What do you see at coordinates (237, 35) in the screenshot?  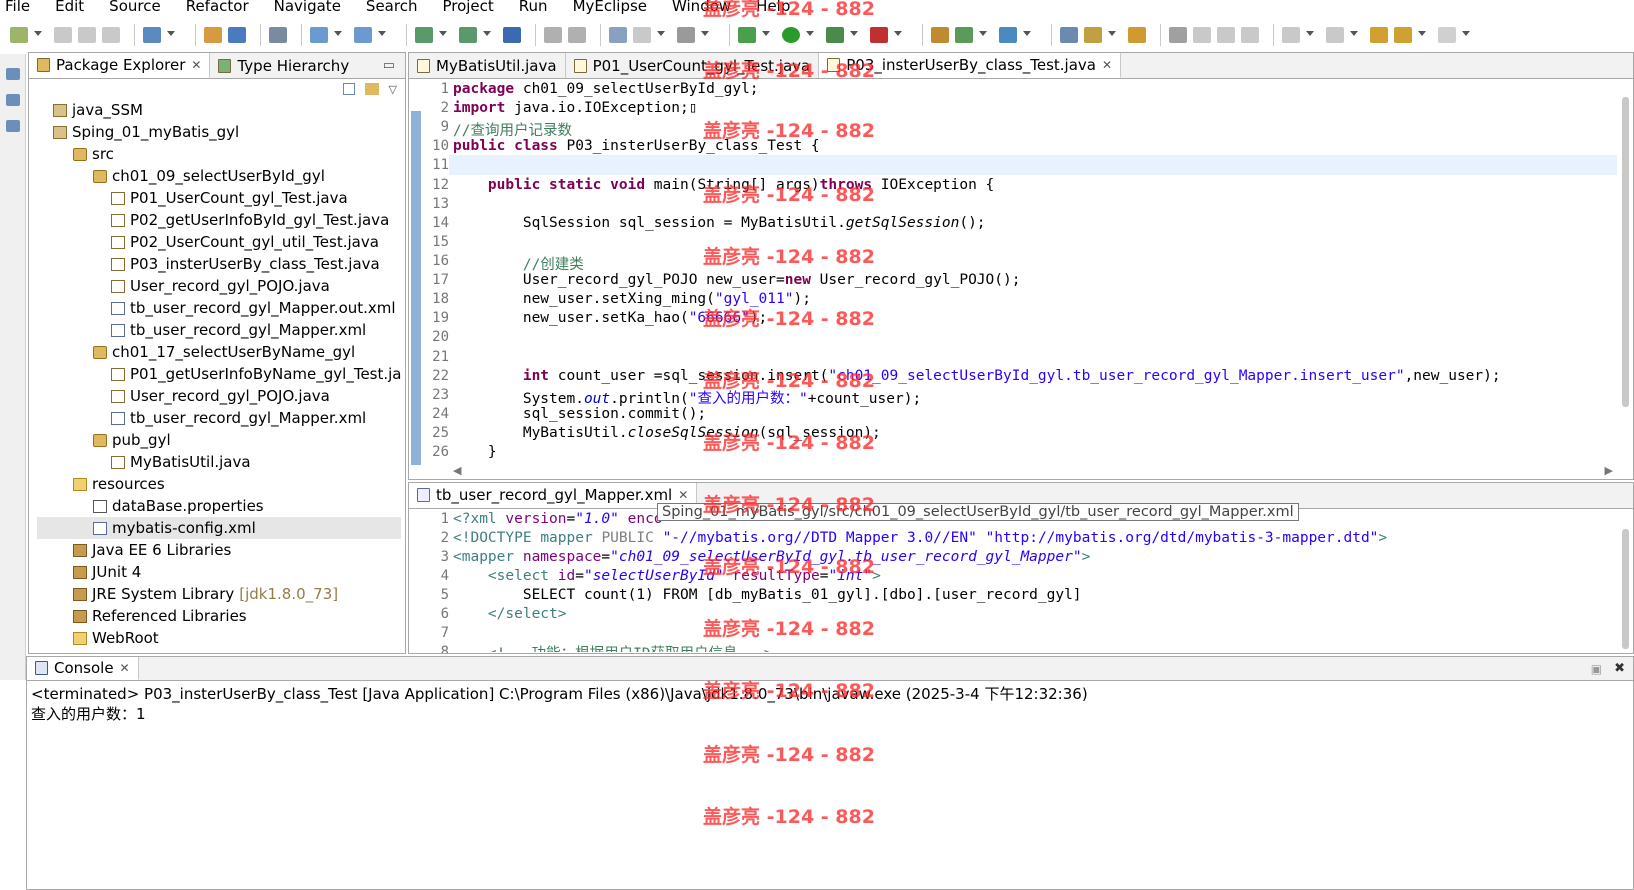 I see `deploy-icon` at bounding box center [237, 35].